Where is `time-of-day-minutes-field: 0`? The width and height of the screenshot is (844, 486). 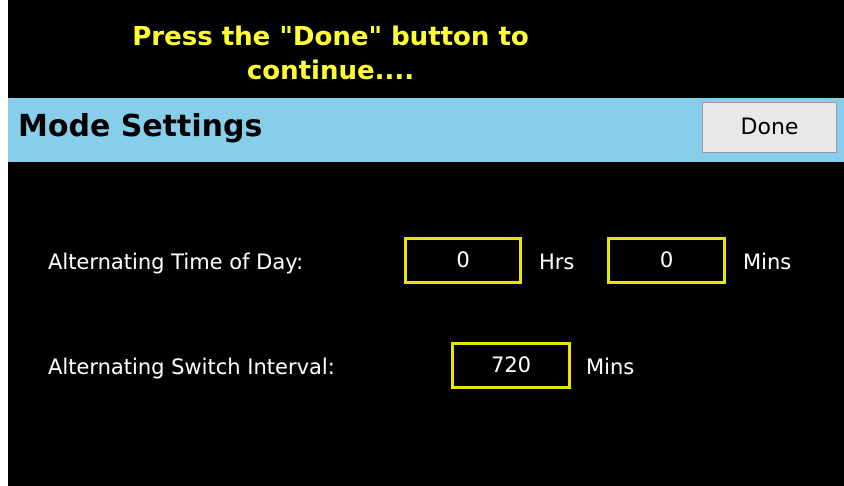 time-of-day-minutes-field: 0 is located at coordinates (666, 260).